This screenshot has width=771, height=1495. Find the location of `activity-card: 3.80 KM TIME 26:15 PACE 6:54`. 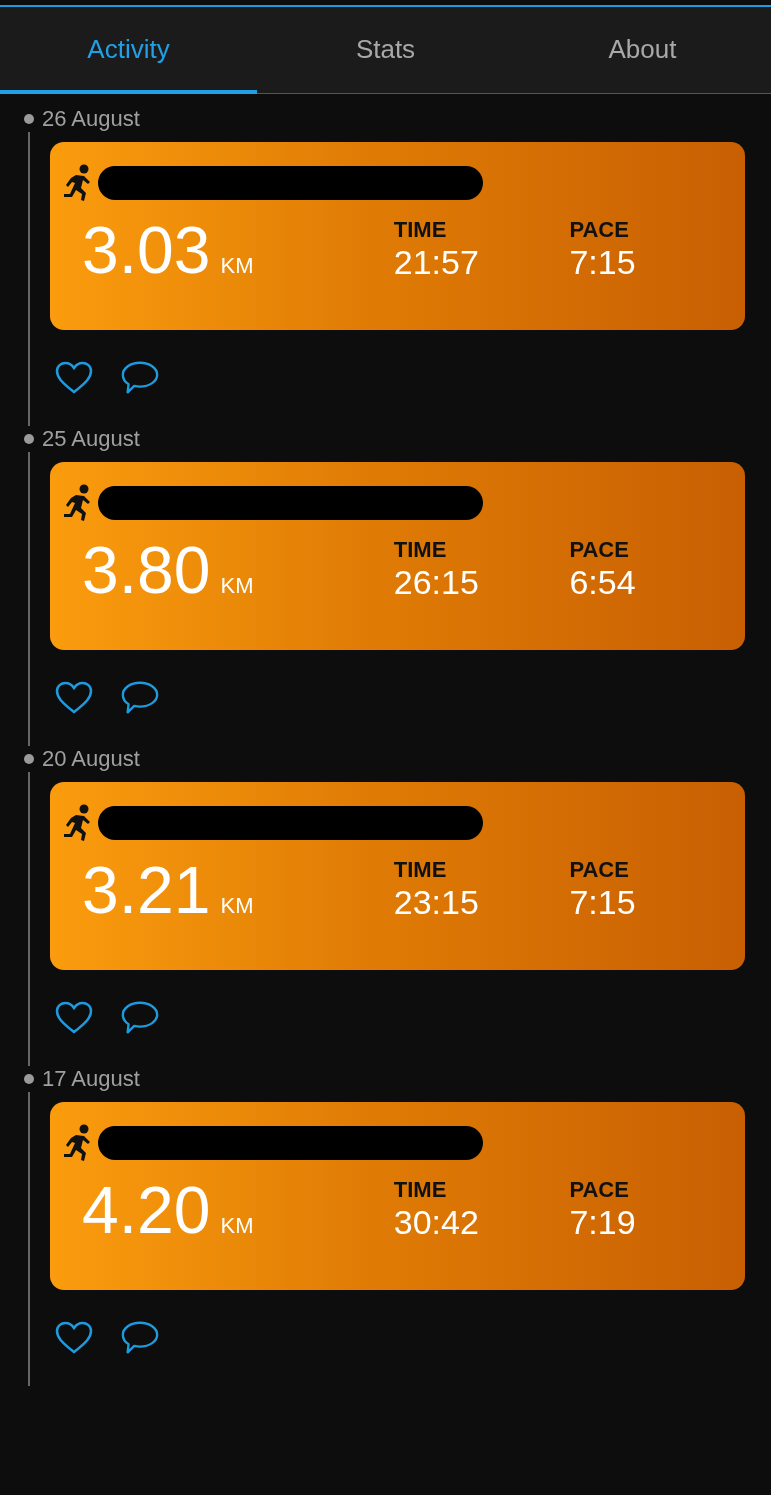

activity-card: 3.80 KM TIME 26:15 PACE 6:54 is located at coordinates (397, 556).